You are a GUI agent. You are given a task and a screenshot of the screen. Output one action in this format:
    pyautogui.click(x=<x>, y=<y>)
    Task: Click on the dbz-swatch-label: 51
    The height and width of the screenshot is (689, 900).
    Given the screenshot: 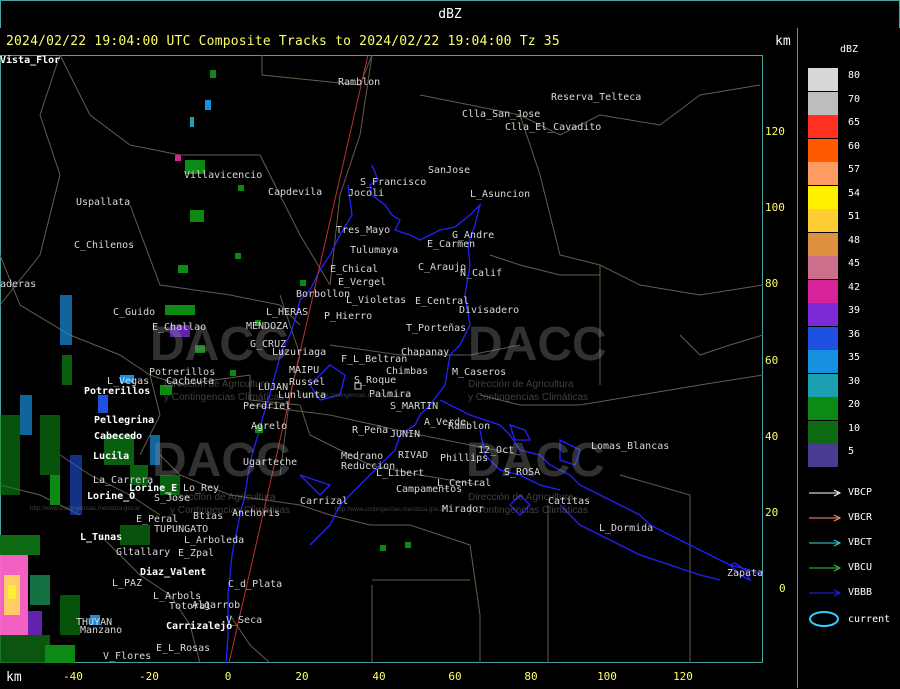 What is the action you would take?
    pyautogui.click(x=854, y=216)
    